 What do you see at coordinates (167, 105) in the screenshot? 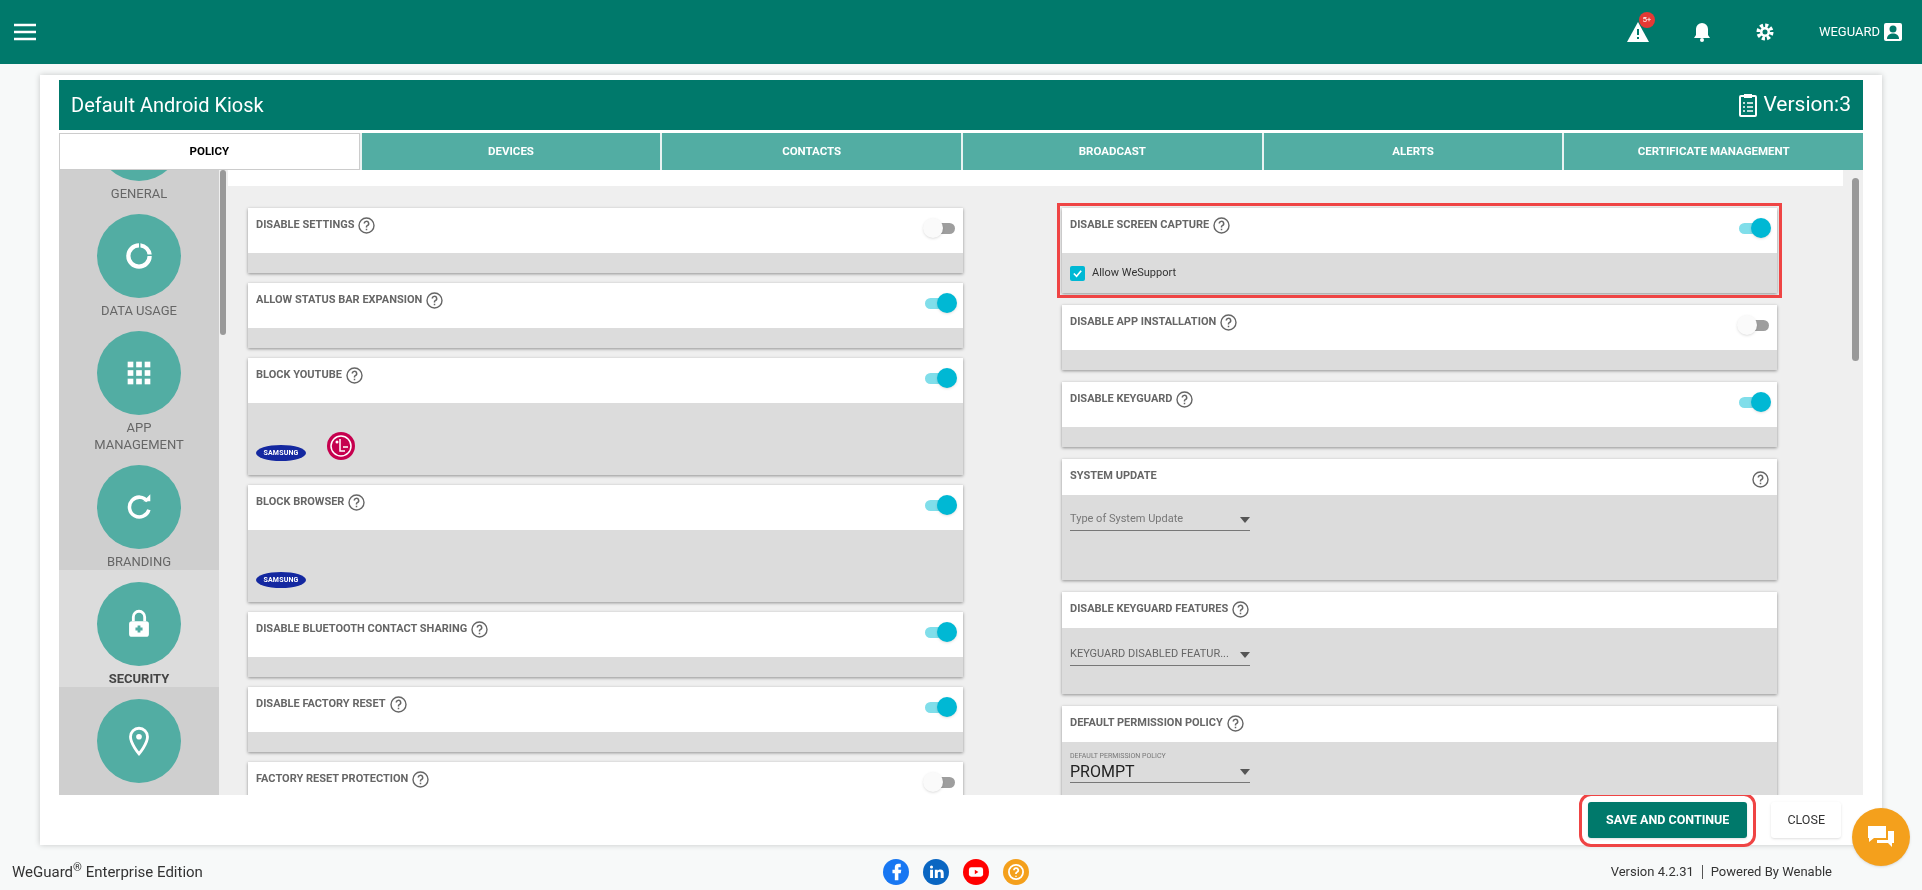
I see `policy-title: Default Android Kiosk` at bounding box center [167, 105].